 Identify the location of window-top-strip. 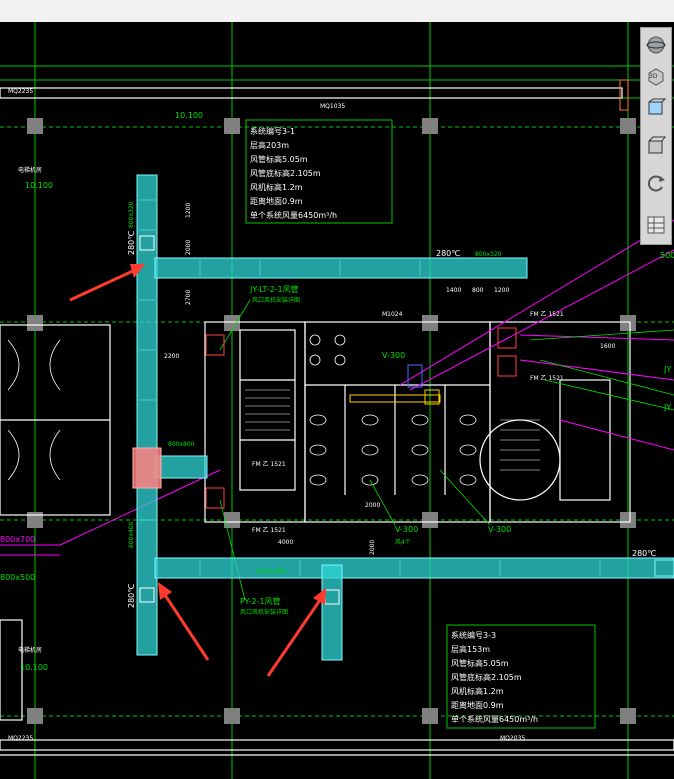
(337, 11).